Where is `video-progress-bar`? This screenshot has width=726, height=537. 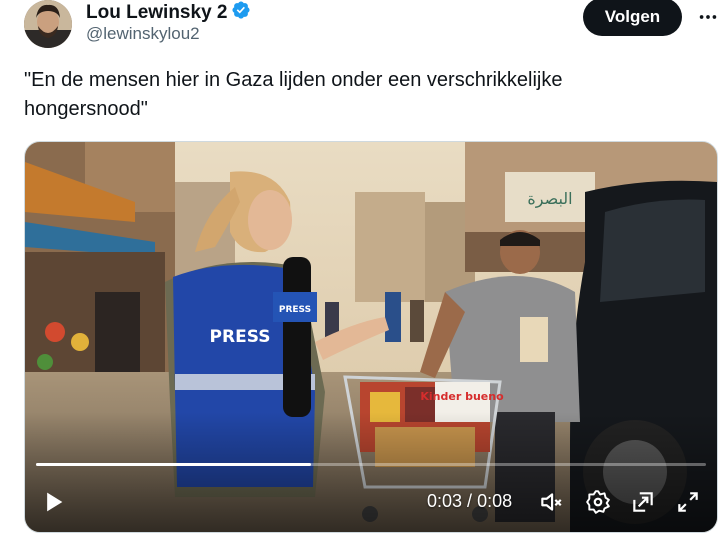
video-progress-bar is located at coordinates (371, 464).